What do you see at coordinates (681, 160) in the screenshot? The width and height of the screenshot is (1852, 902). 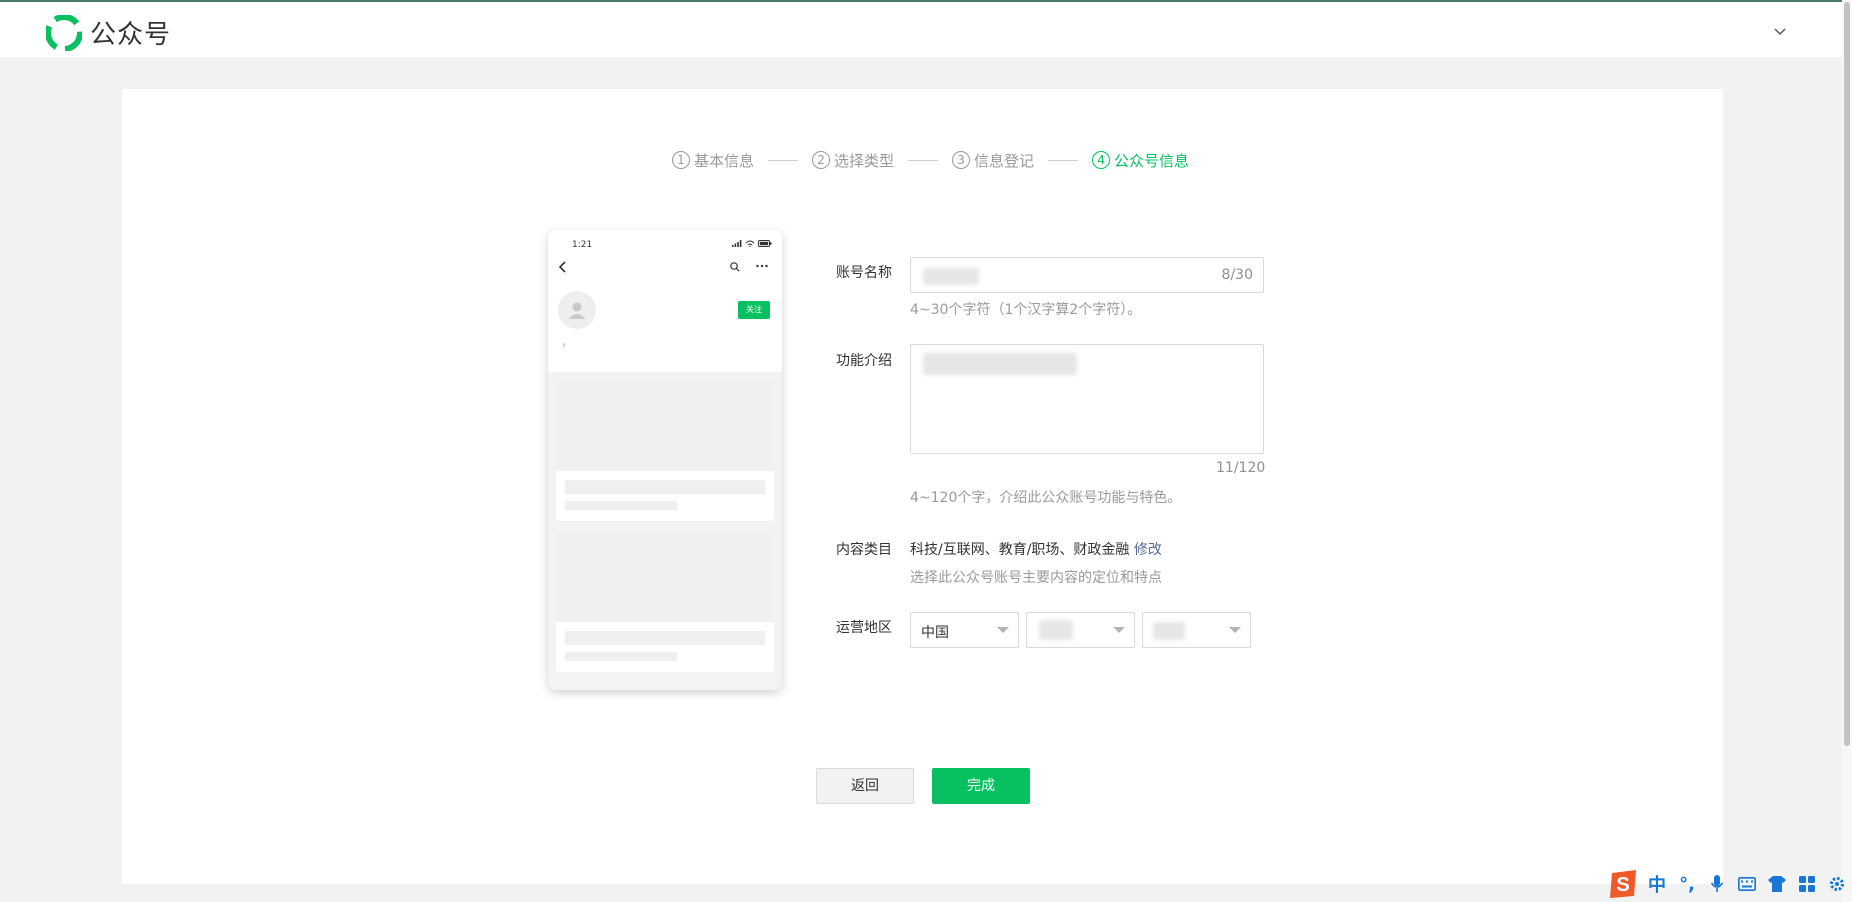 I see `step-number: 1` at bounding box center [681, 160].